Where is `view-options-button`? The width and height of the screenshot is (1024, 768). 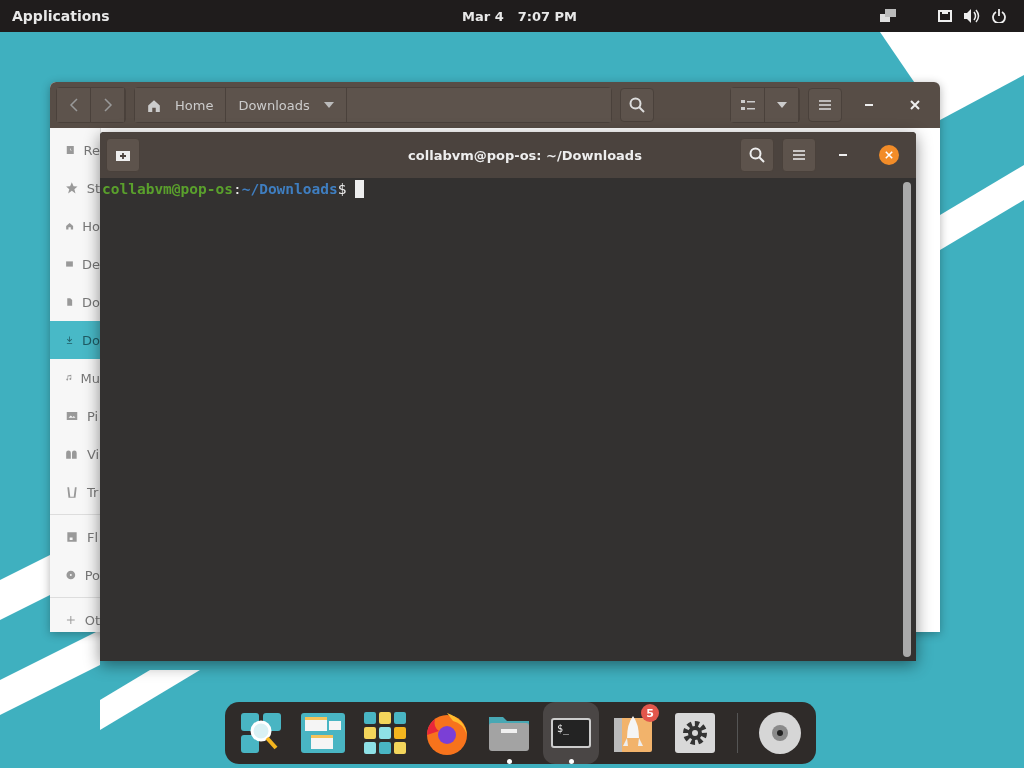 view-options-button is located at coordinates (782, 105).